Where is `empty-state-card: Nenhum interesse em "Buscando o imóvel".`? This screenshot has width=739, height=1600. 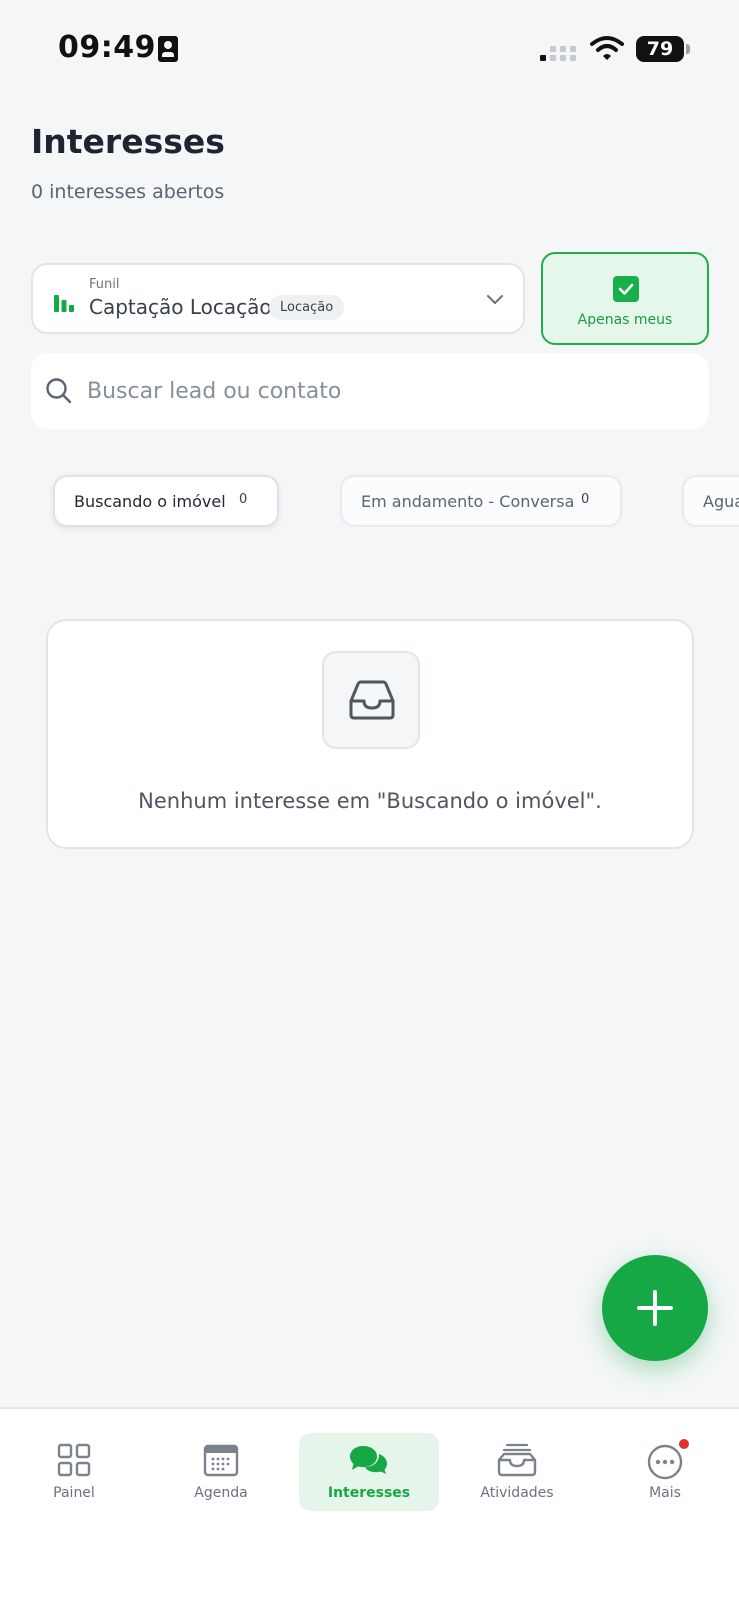
empty-state-card: Nenhum interesse em "Buscando o imóvel". is located at coordinates (370, 734).